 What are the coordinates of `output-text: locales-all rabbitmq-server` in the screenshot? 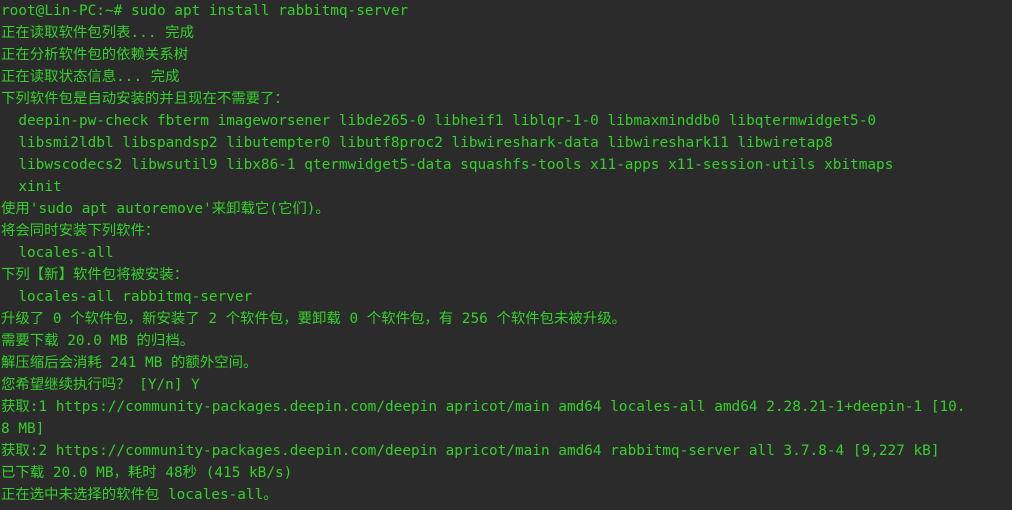 It's located at (127, 297).